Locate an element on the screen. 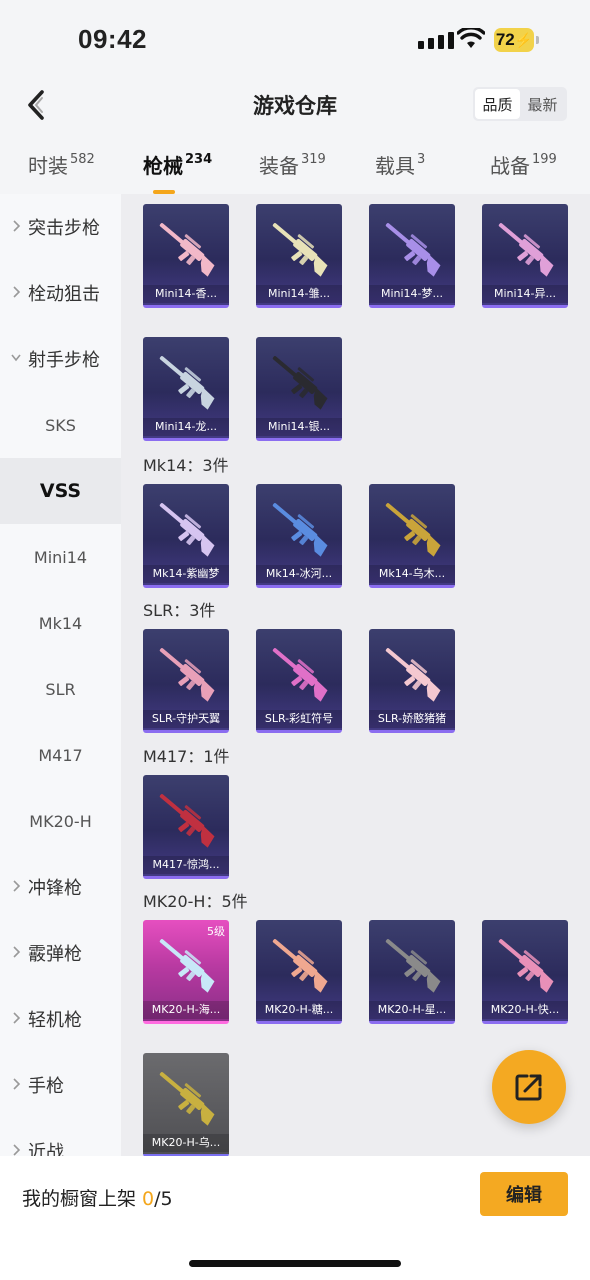 The width and height of the screenshot is (590, 1280). nav-bar: 游戏仓库 品质 最新 is located at coordinates (295, 105).